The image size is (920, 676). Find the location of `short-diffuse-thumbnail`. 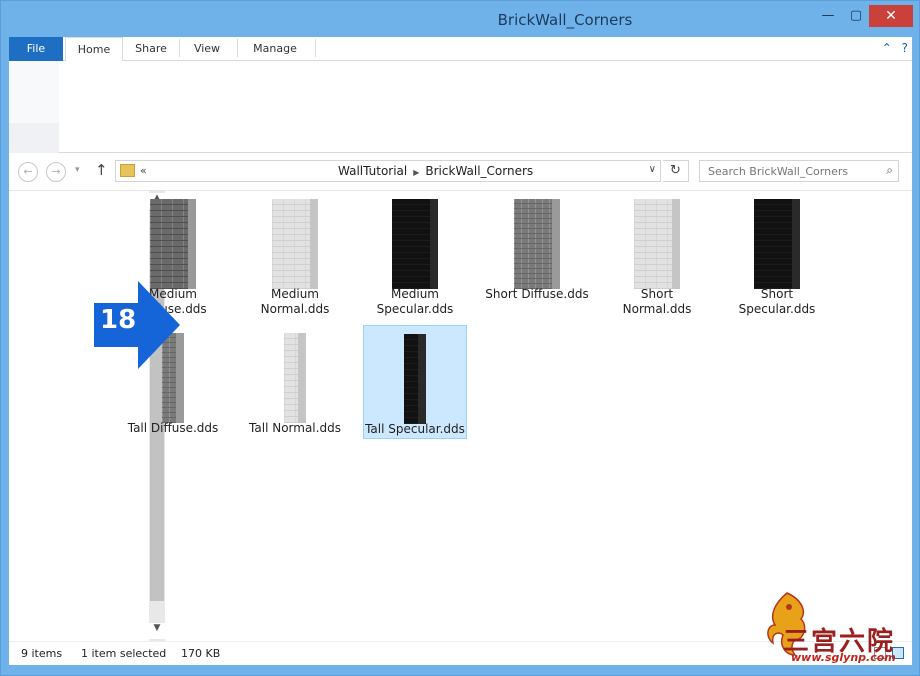

short-diffuse-thumbnail is located at coordinates (537, 244).